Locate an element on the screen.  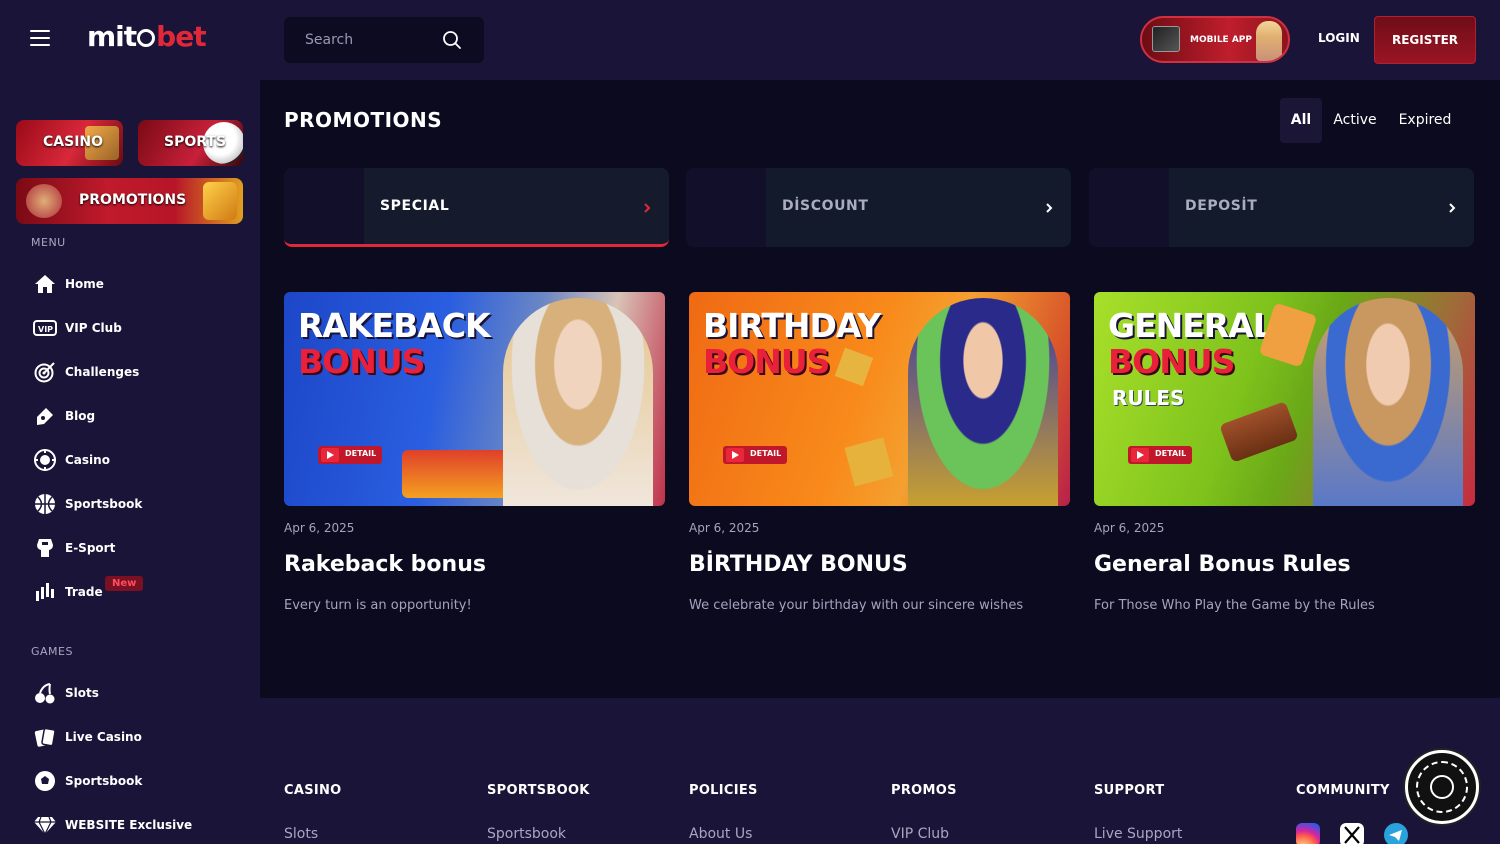
sidebar-item-challenges: Challenges is located at coordinates (137, 372).